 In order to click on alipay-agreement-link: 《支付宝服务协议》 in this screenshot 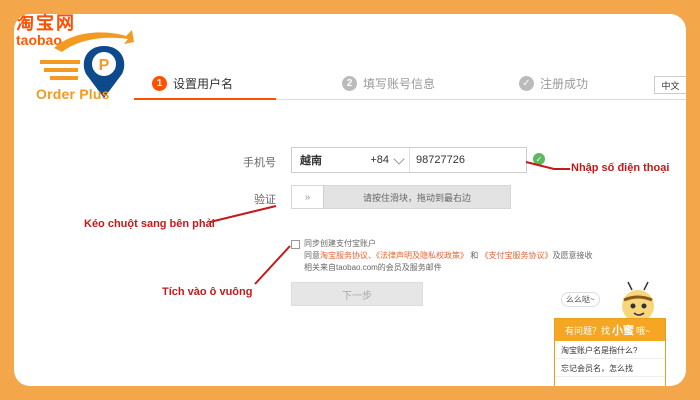, I will do `click(516, 255)`.